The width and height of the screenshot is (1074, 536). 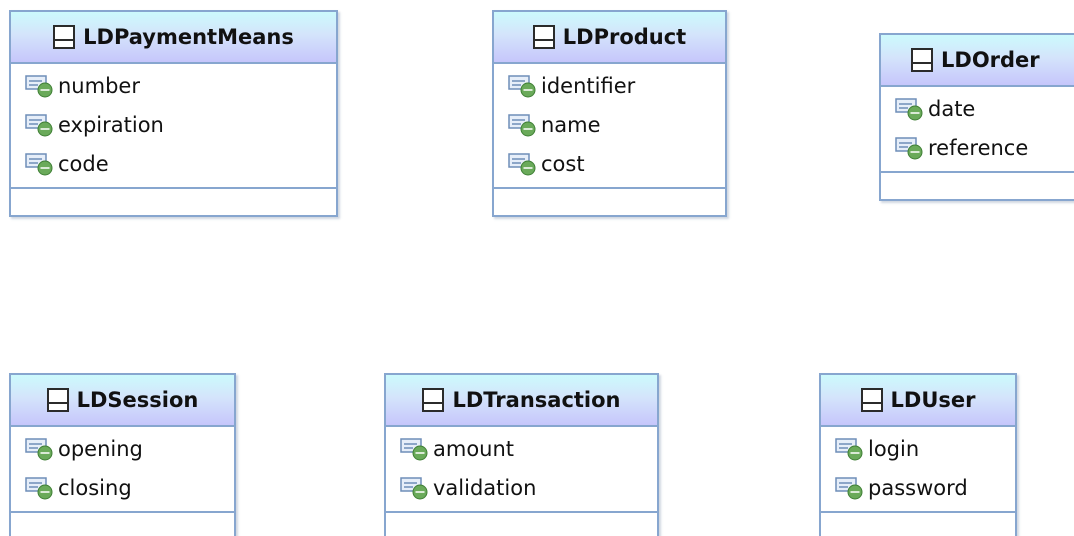 What do you see at coordinates (952, 108) in the screenshot?
I see `attribute-label: date` at bounding box center [952, 108].